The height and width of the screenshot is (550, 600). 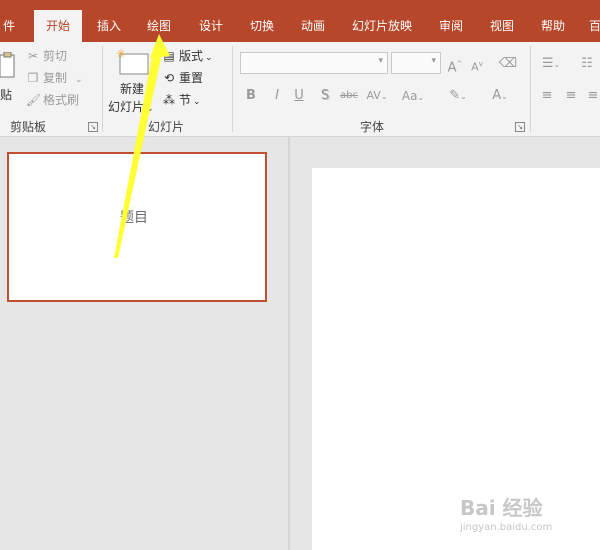 I want to click on strikethrough-button: abc, so click(x=349, y=96).